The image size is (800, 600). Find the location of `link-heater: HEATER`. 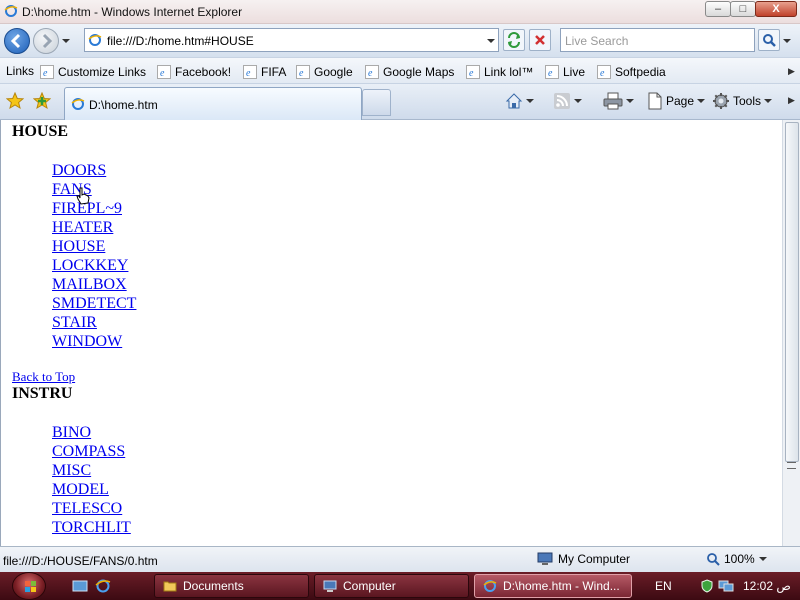

link-heater: HEATER is located at coordinates (82, 227).